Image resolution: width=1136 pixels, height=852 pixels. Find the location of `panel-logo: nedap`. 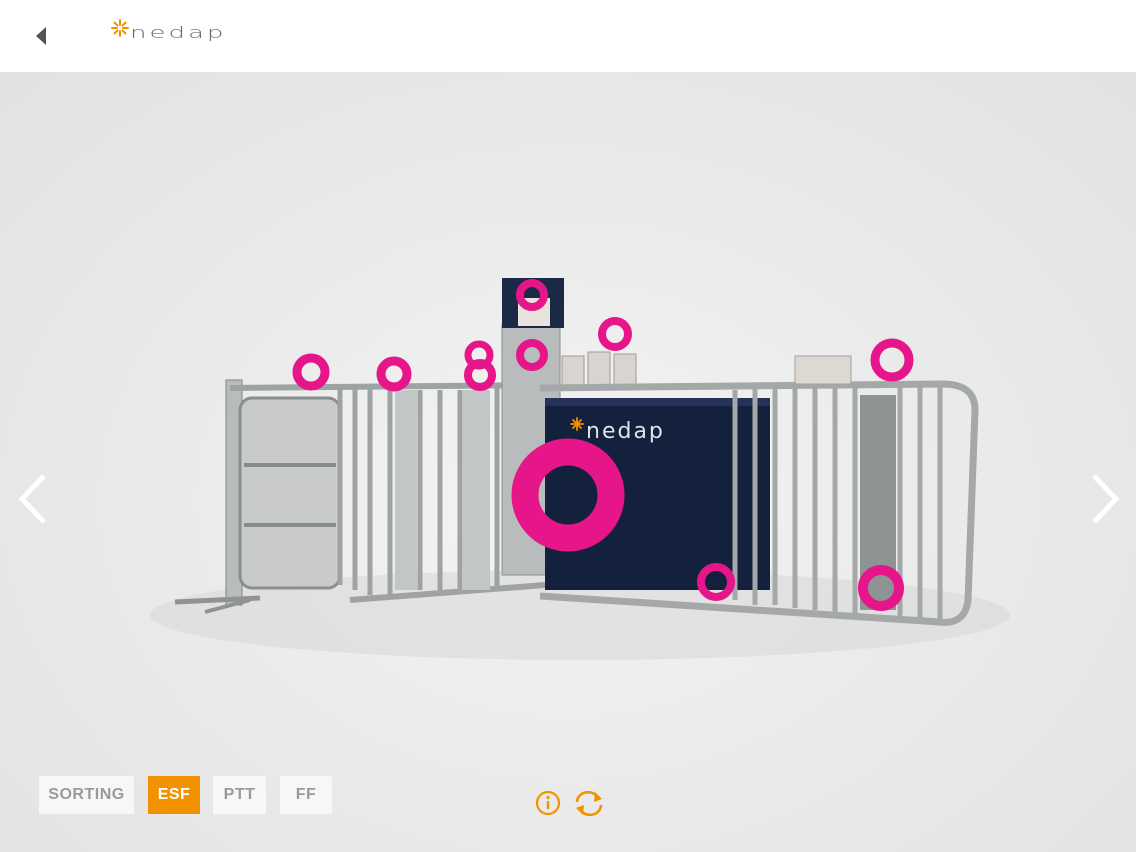

panel-logo: nedap is located at coordinates (617, 430).